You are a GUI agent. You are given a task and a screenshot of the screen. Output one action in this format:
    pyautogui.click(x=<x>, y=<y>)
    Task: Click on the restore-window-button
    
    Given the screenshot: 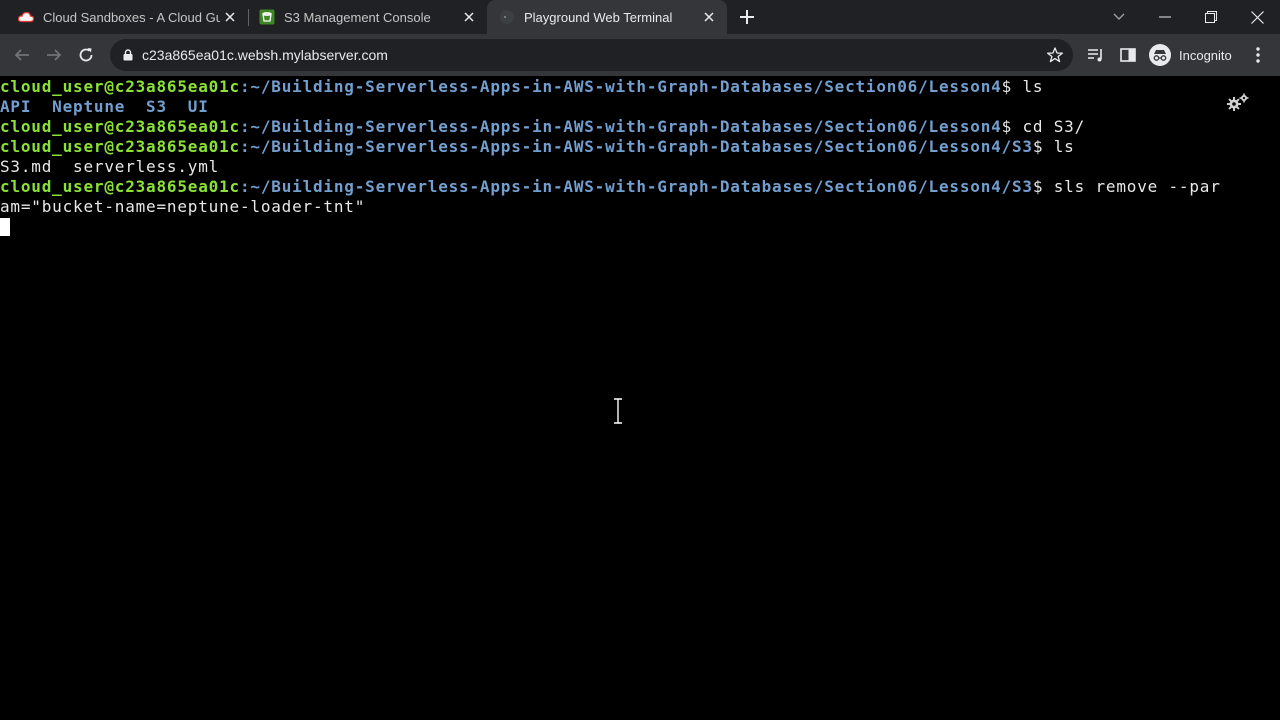 What is the action you would take?
    pyautogui.click(x=1211, y=17)
    